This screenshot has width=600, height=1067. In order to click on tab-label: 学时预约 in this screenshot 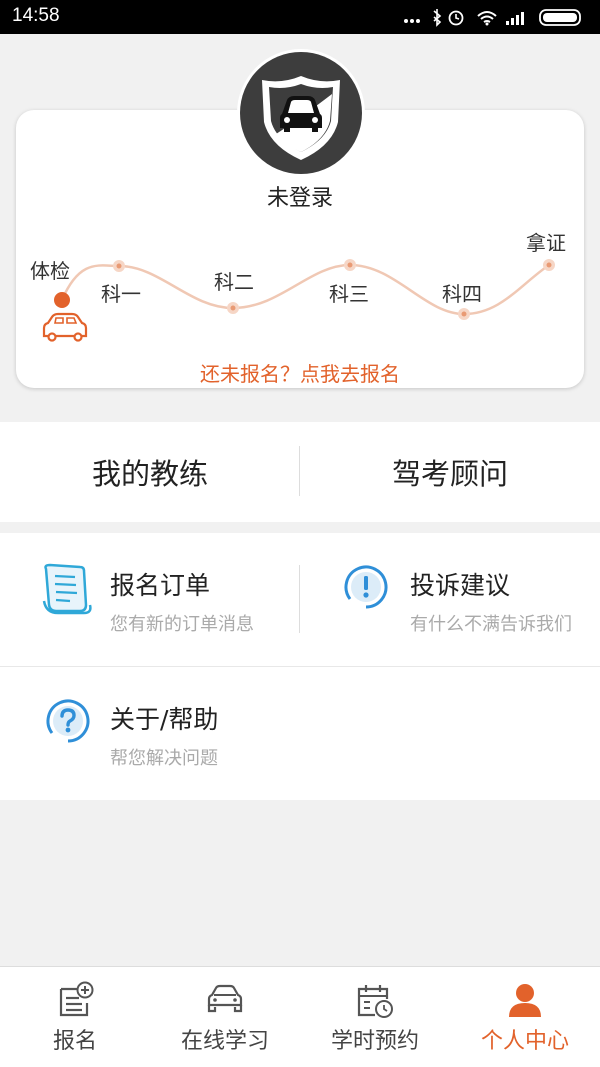, I will do `click(374, 1041)`.